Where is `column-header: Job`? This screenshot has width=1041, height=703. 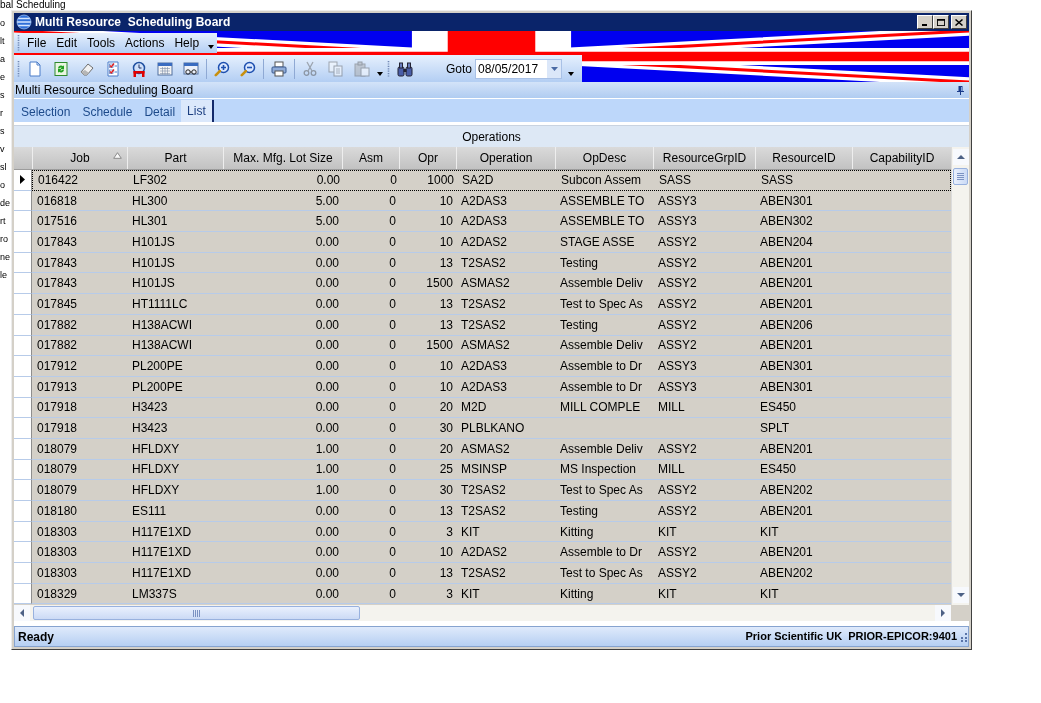 column-header: Job is located at coordinates (79, 158).